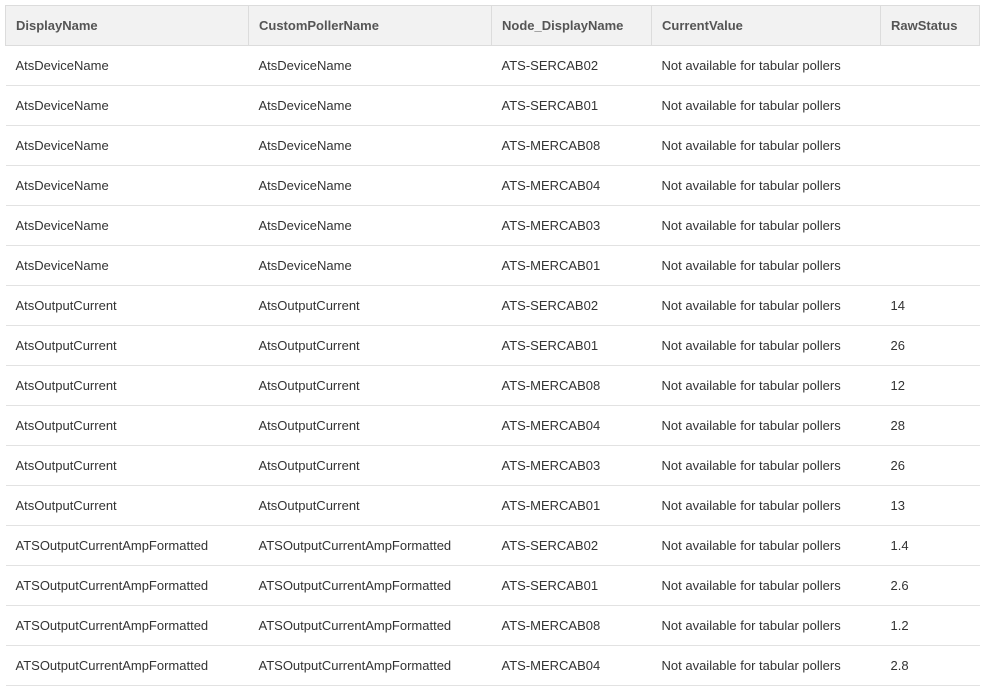 The image size is (982, 689). I want to click on column-header-node-displayname: Node_DisplayName, so click(571, 25).